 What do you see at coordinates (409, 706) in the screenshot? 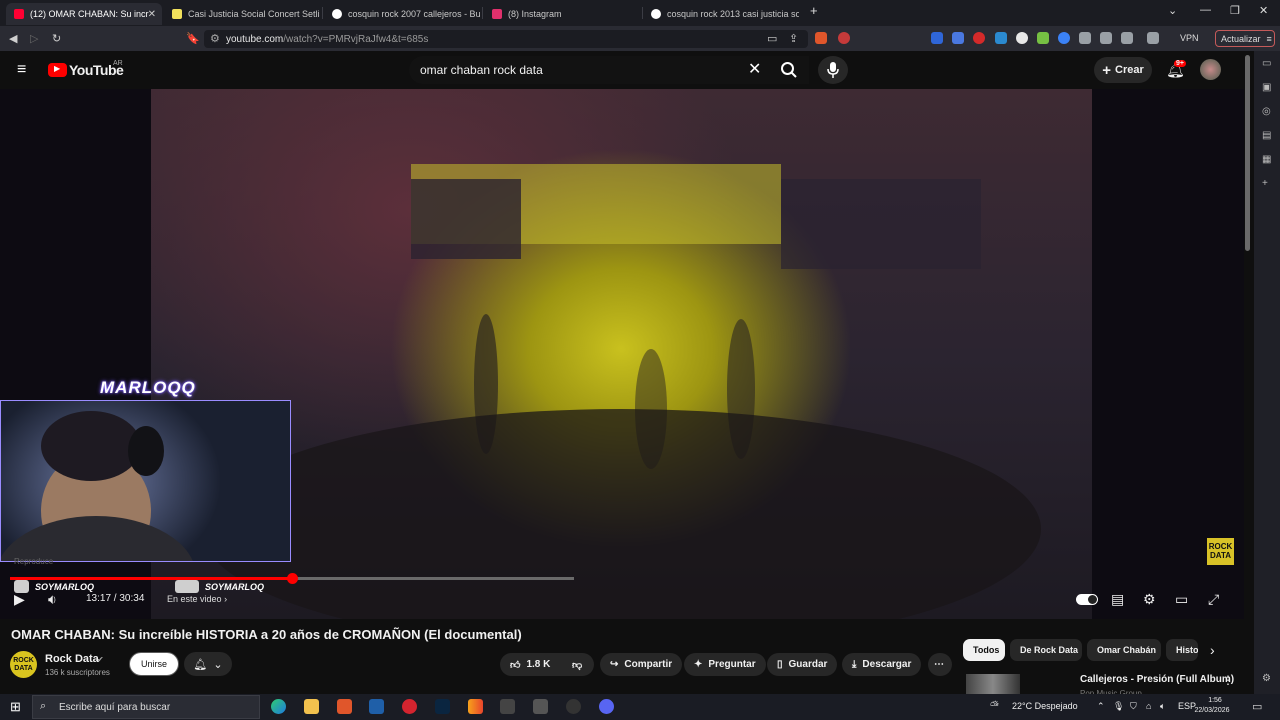
I see `opera-icon` at bounding box center [409, 706].